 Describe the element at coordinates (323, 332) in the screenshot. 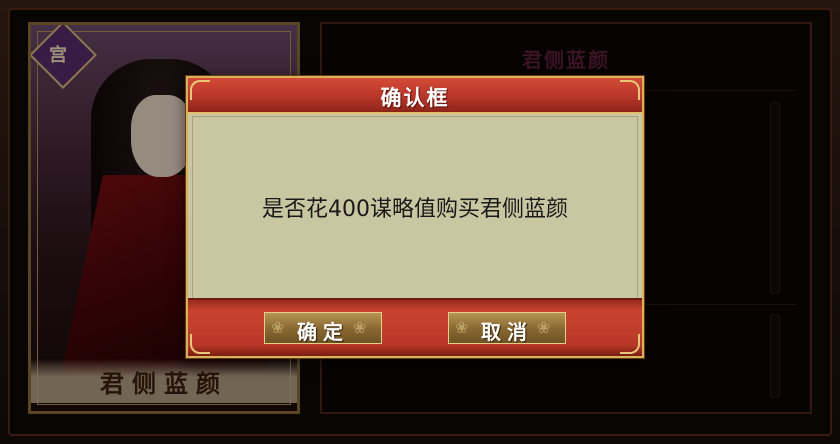

I see `confirm-button-label: 确定` at that location.